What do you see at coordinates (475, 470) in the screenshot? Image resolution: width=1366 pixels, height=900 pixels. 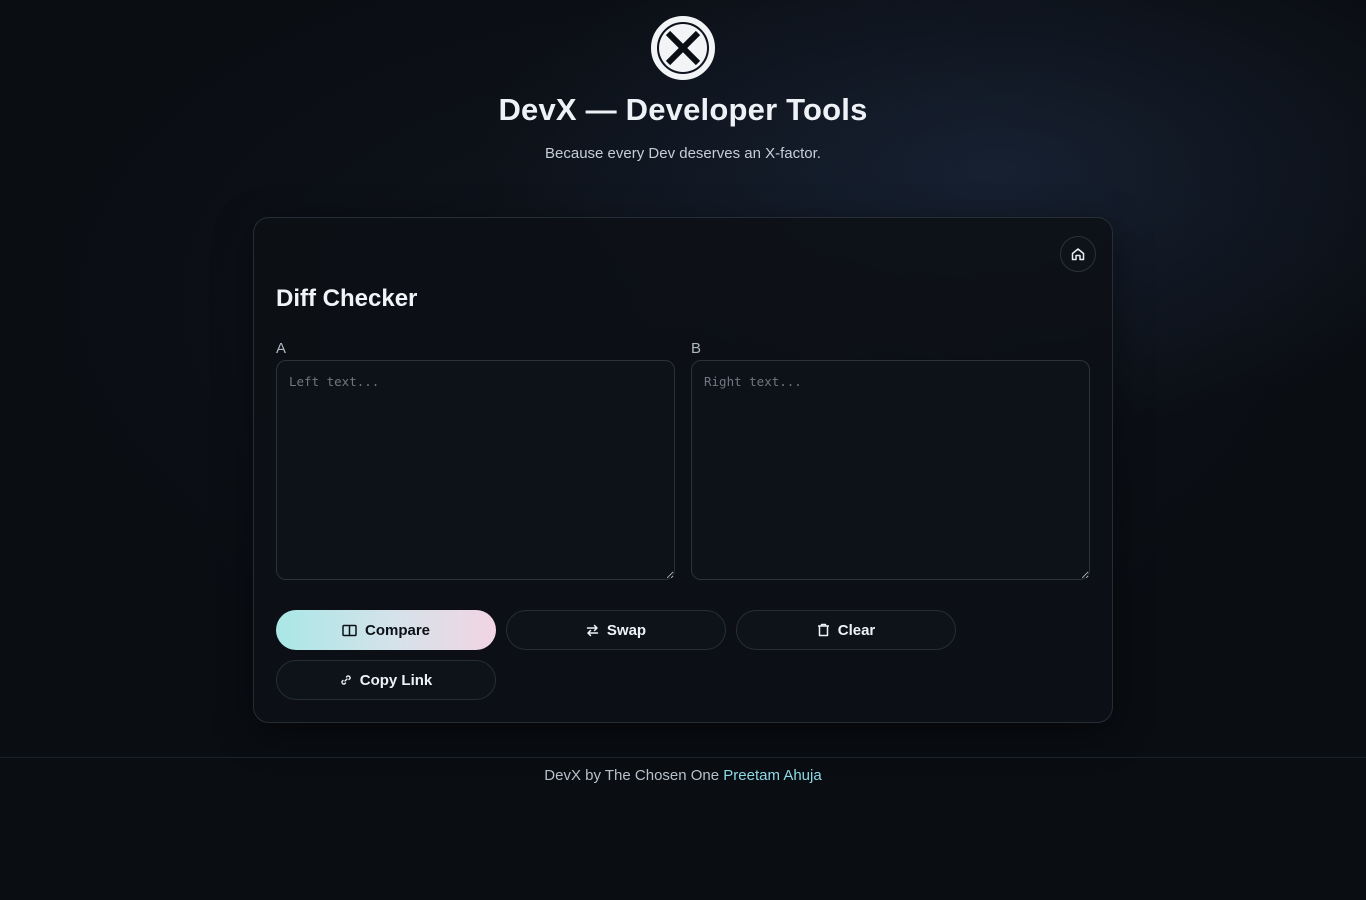 I see `left-text-input` at bounding box center [475, 470].